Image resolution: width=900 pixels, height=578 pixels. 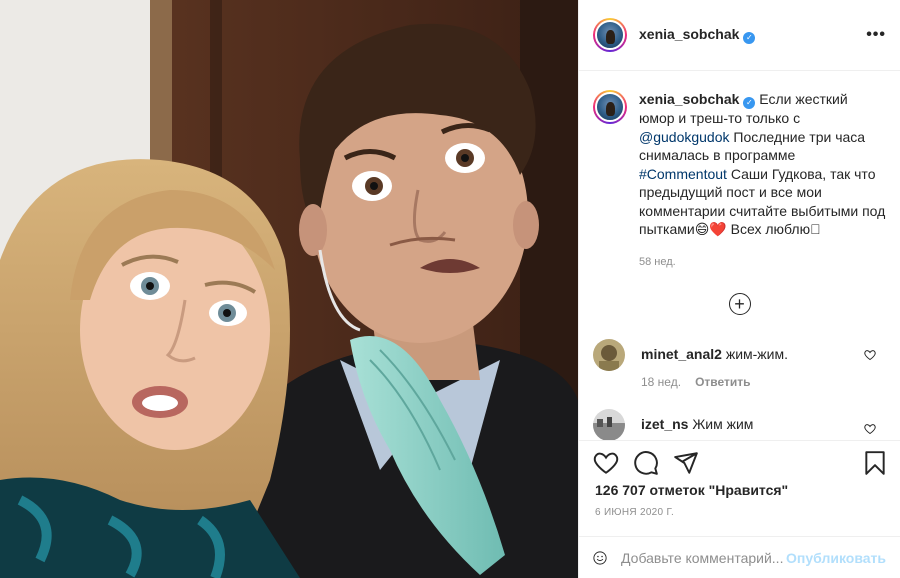 What do you see at coordinates (723, 424) in the screenshot?
I see `comment-text: Жим жим` at bounding box center [723, 424].